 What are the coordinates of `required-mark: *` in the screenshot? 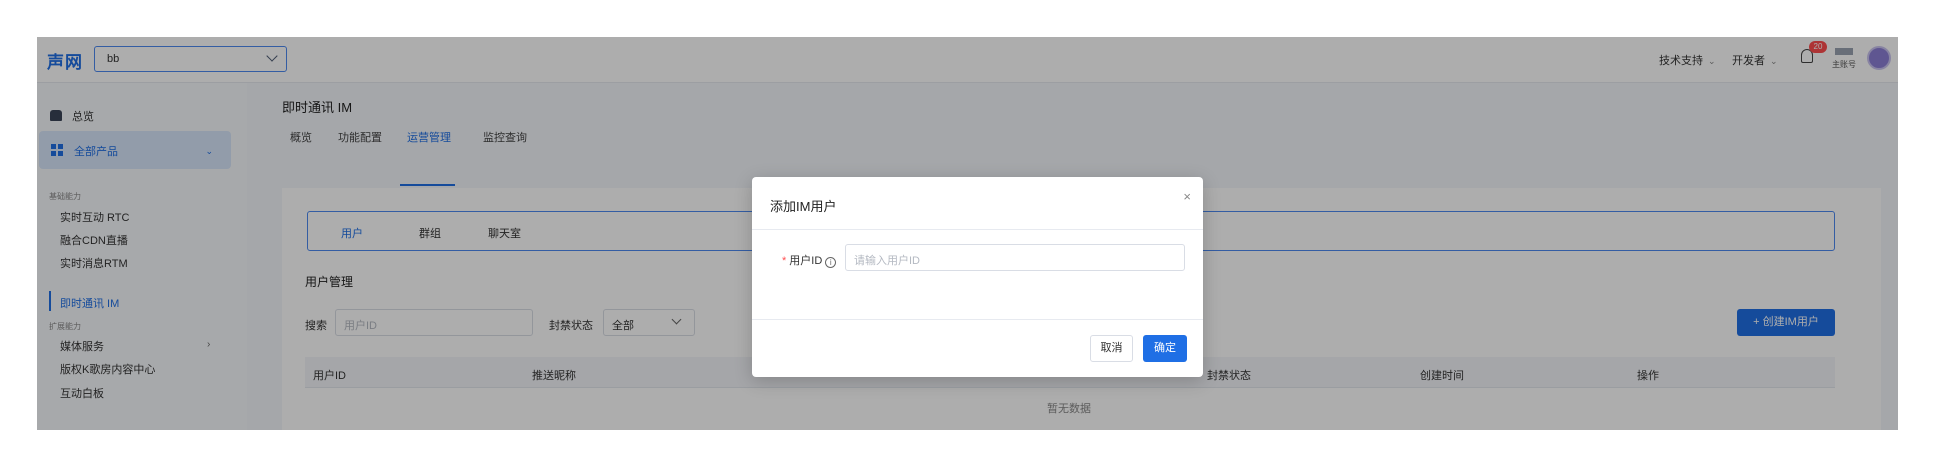 It's located at (784, 261).